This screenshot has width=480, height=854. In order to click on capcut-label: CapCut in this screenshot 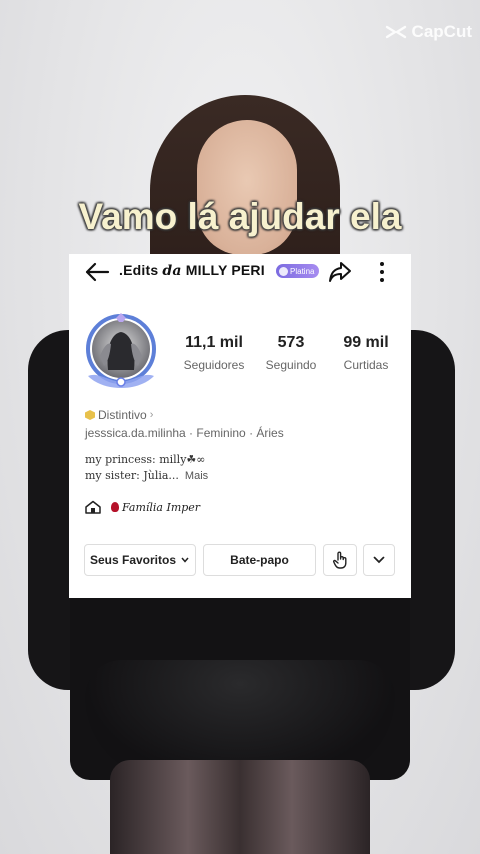, I will do `click(441, 31)`.